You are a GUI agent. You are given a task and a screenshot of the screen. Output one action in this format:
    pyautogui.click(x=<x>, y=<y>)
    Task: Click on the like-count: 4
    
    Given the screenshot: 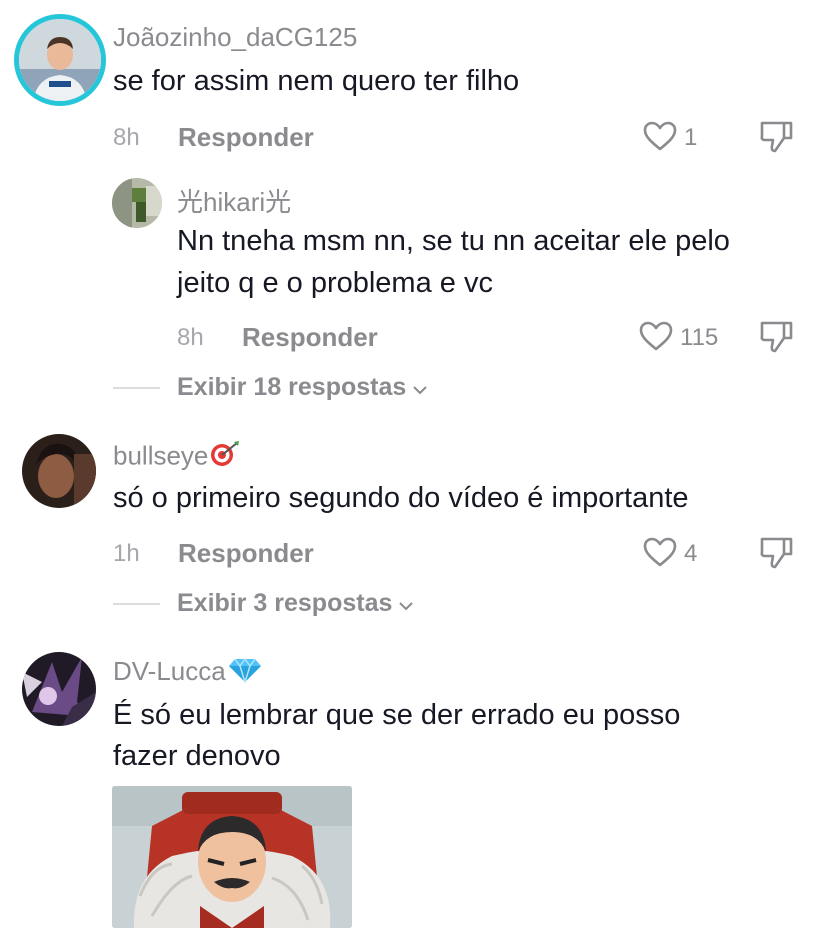 What is the action you would take?
    pyautogui.click(x=691, y=553)
    